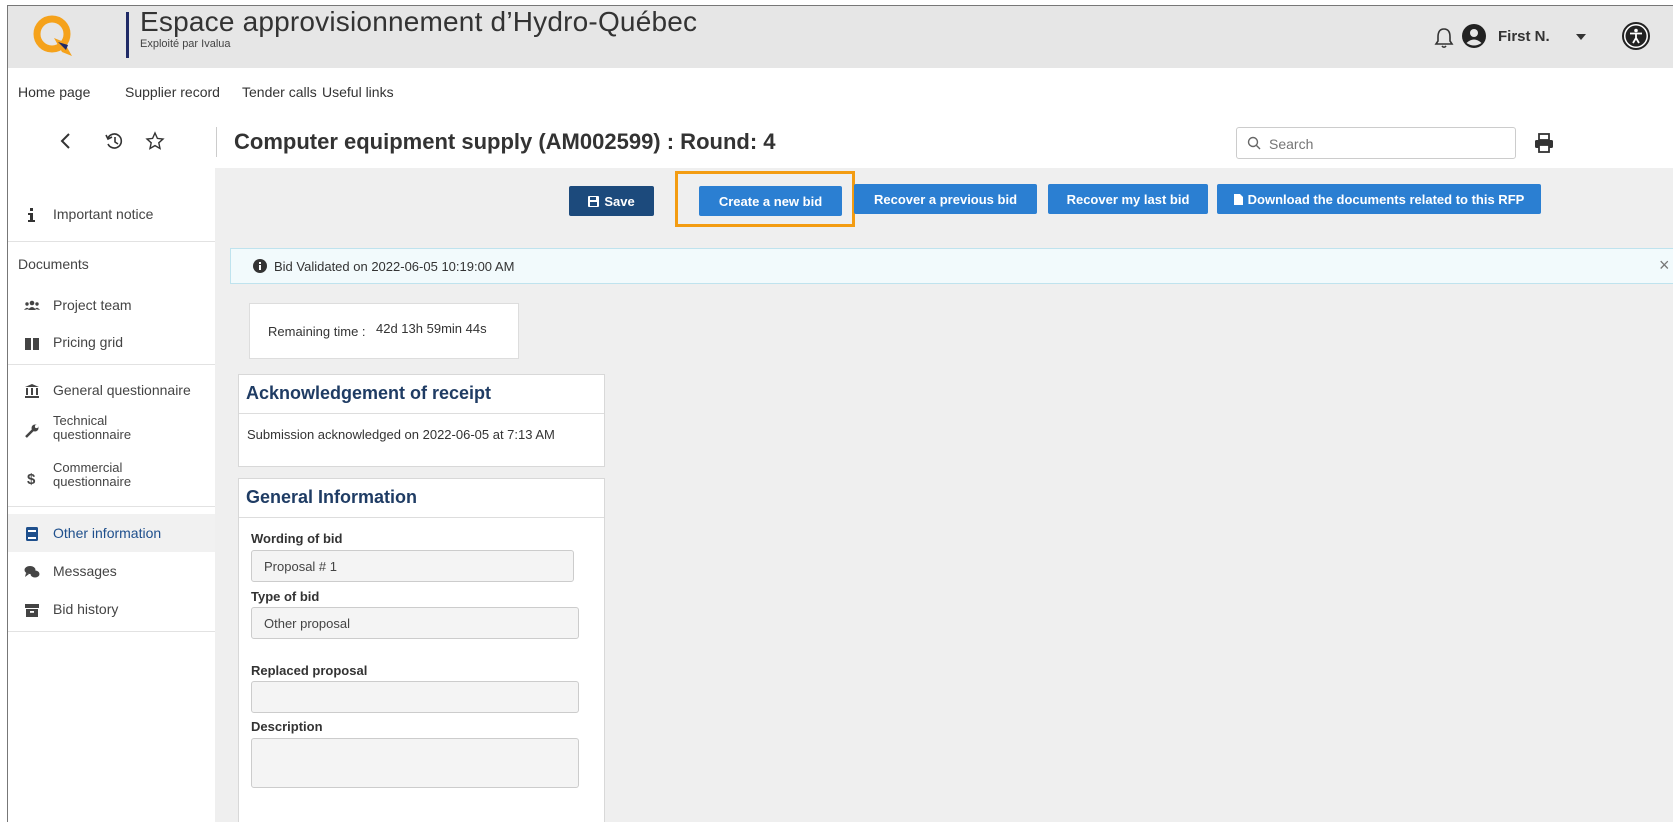  Describe the element at coordinates (419, 21) in the screenshot. I see `app-title: Espace approvisionnement d’Hydro-Québec` at that location.